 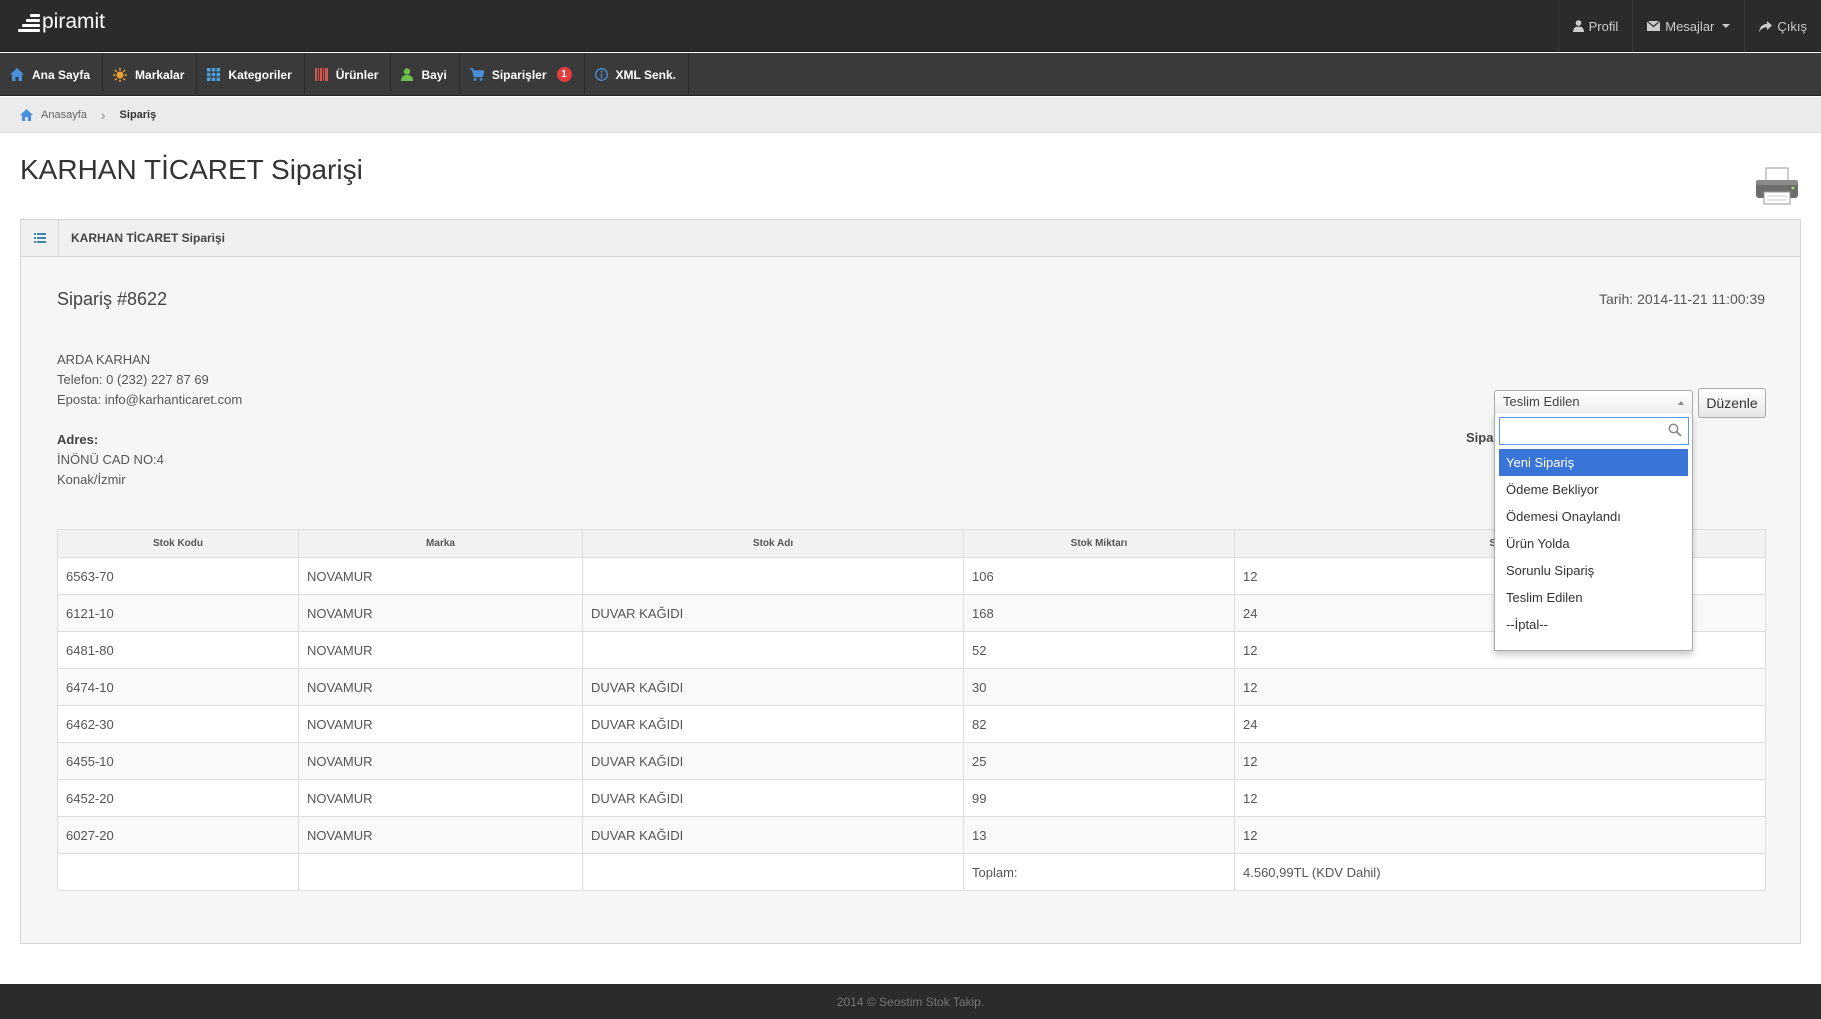 What do you see at coordinates (1593, 624) in the screenshot?
I see `status-option: --İptal--` at bounding box center [1593, 624].